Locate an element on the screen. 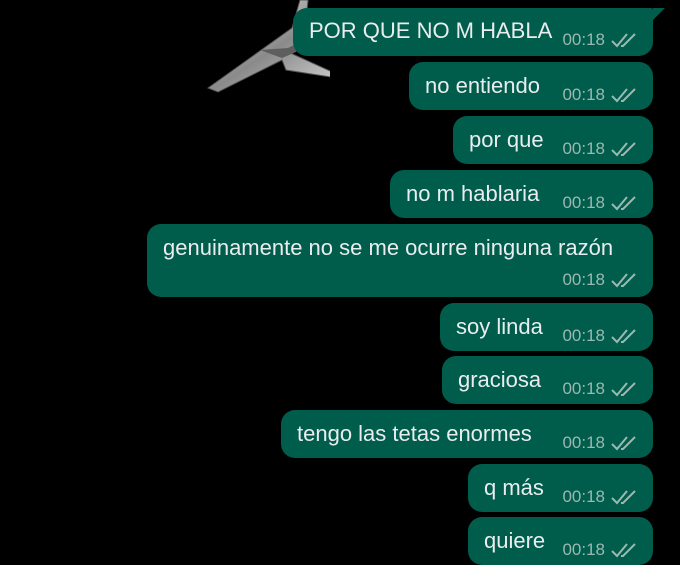  message-bubble: quiere 00:18 is located at coordinates (560, 541).